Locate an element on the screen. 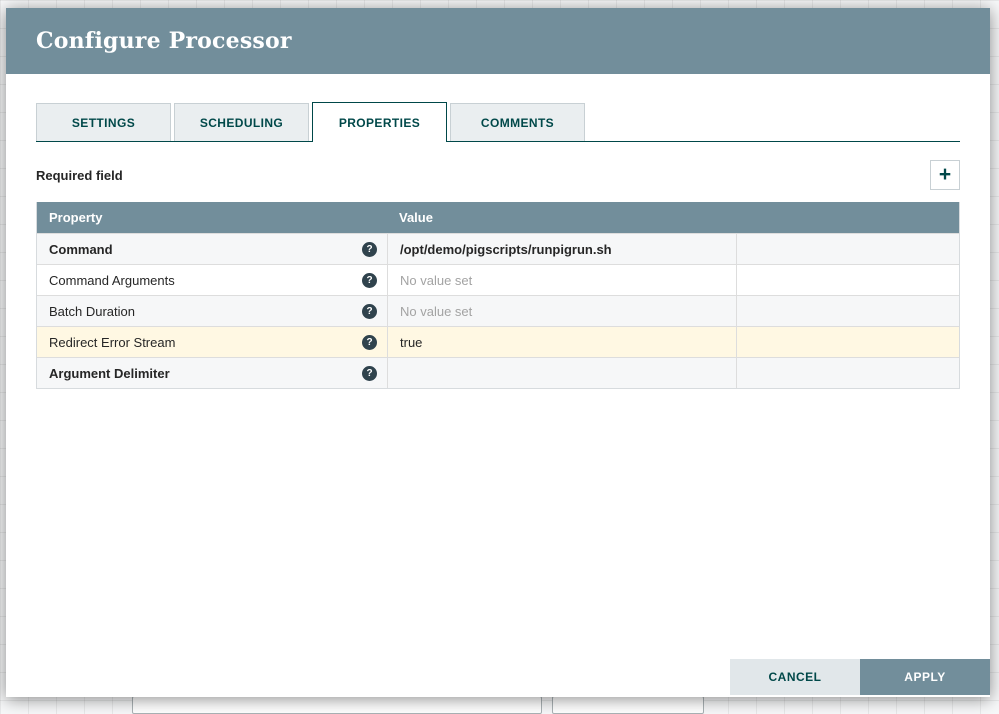  table-toolbar: Required field + is located at coordinates (498, 175).